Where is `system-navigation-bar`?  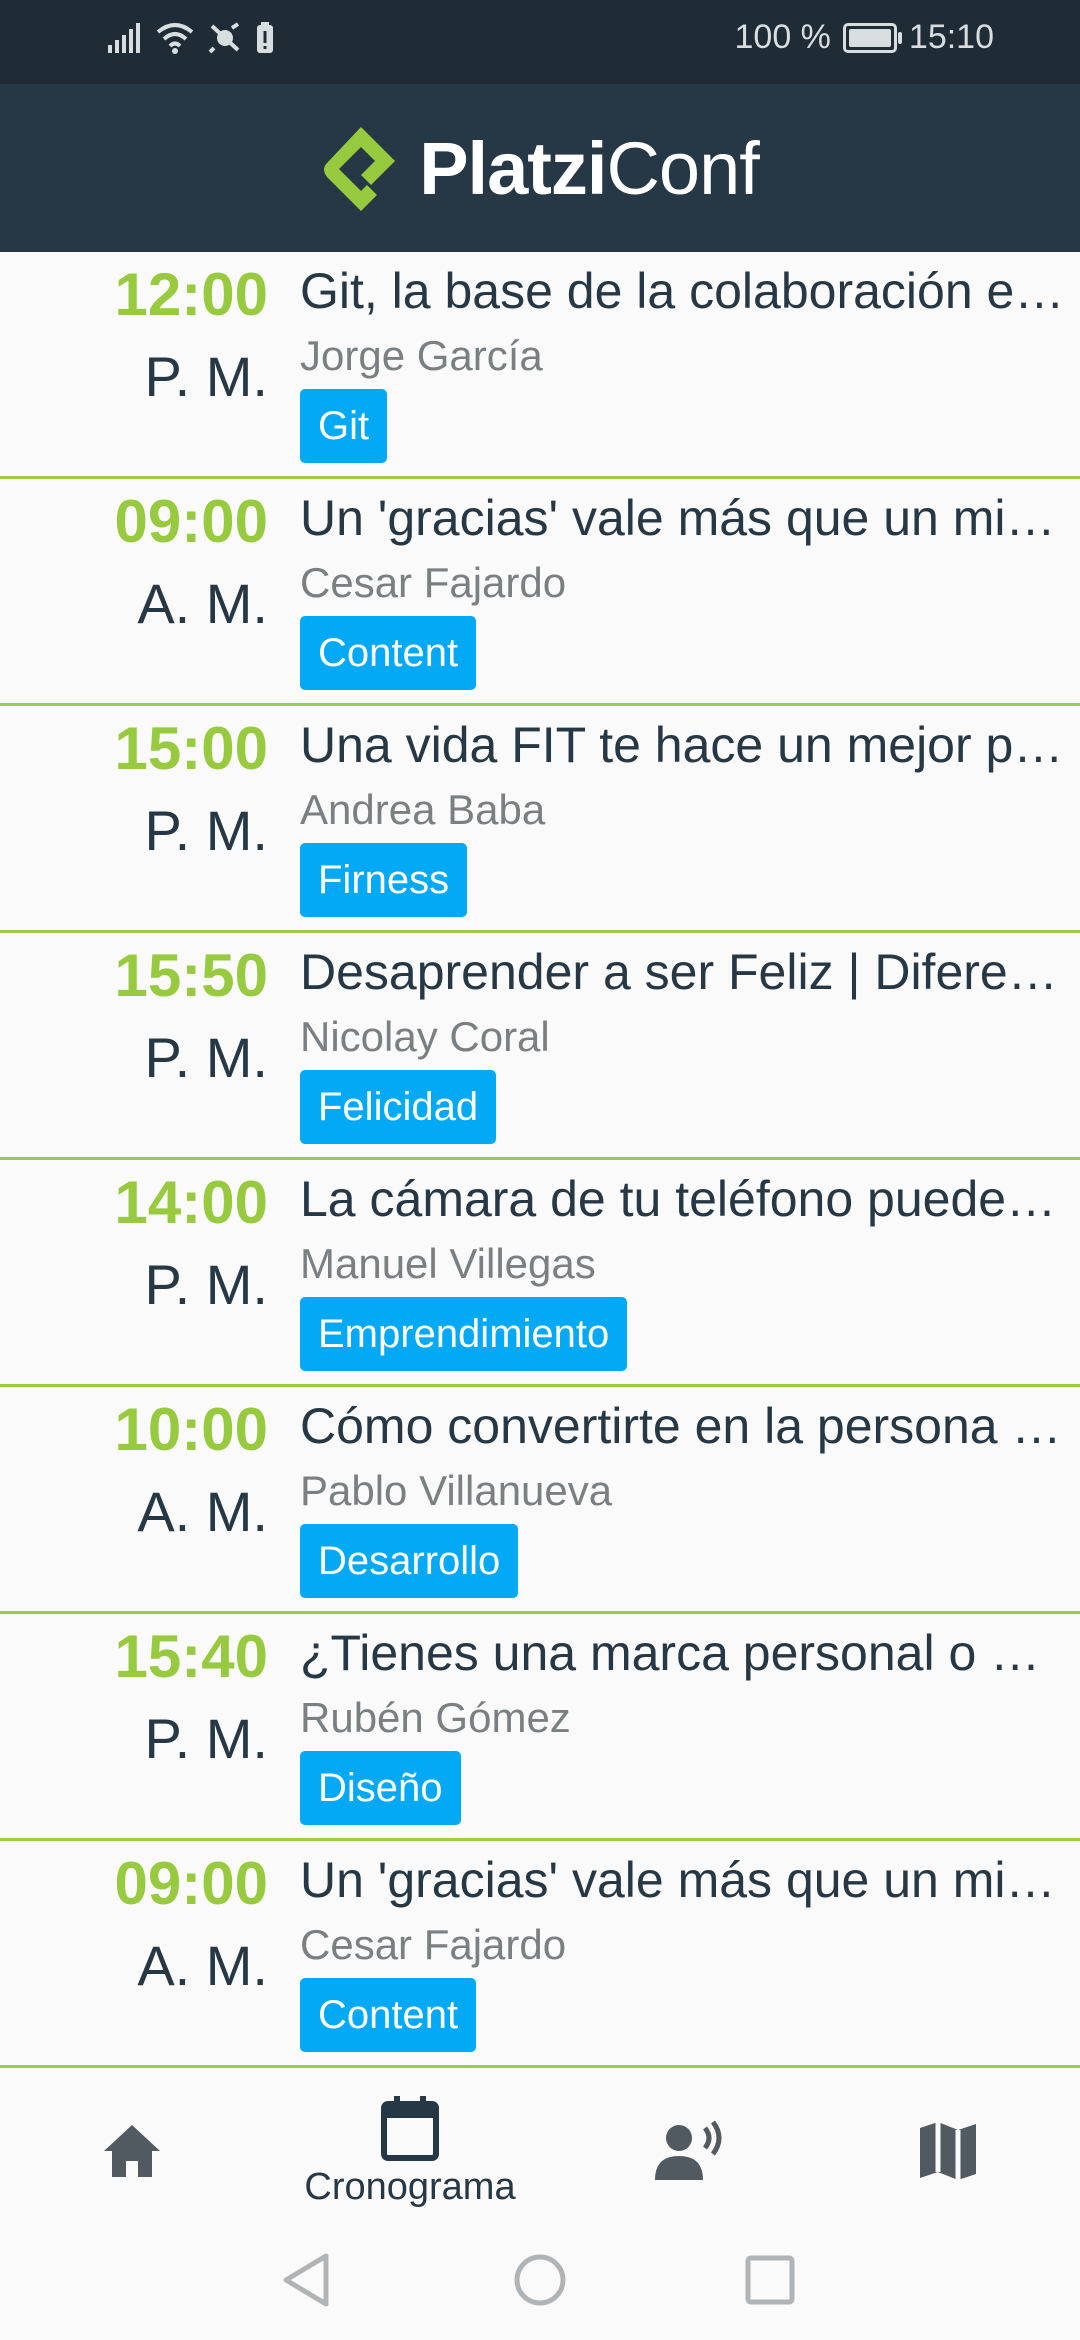
system-navigation-bar is located at coordinates (540, 2285).